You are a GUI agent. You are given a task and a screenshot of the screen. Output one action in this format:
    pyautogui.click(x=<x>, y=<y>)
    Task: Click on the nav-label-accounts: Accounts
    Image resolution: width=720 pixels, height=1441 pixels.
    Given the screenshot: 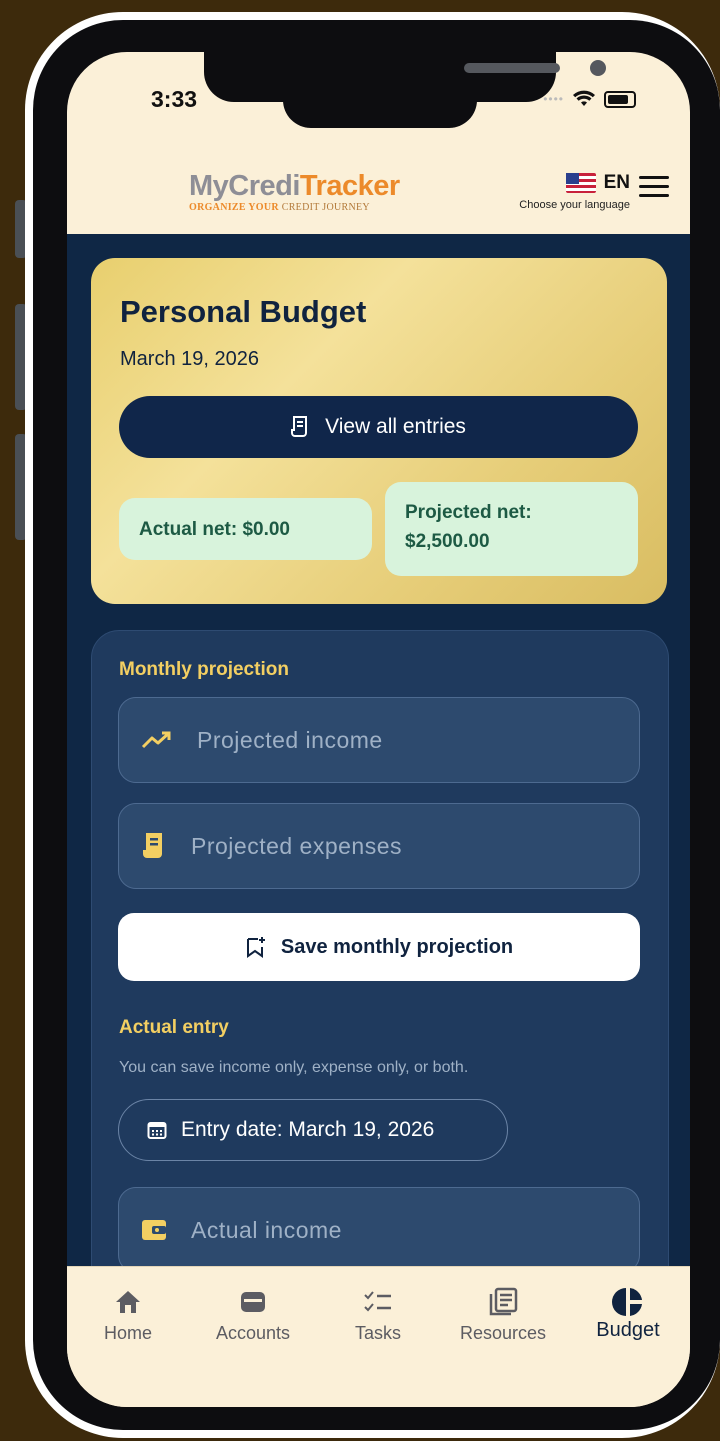 What is the action you would take?
    pyautogui.click(x=253, y=1333)
    